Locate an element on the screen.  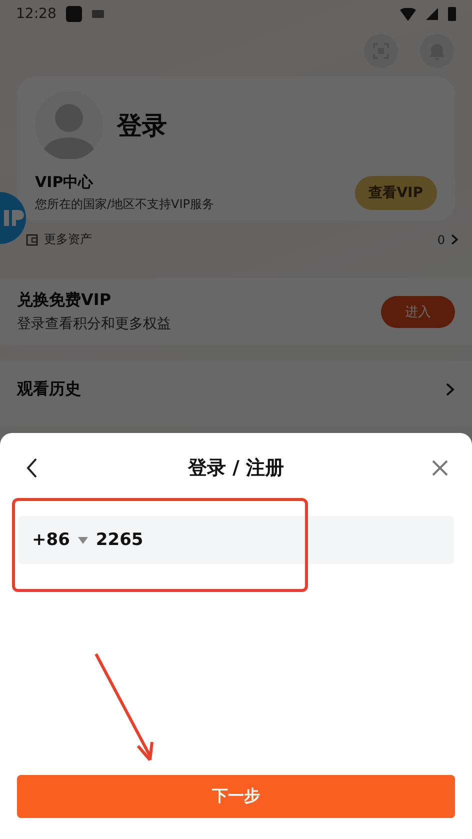
next-button: 下一步 is located at coordinates (236, 796).